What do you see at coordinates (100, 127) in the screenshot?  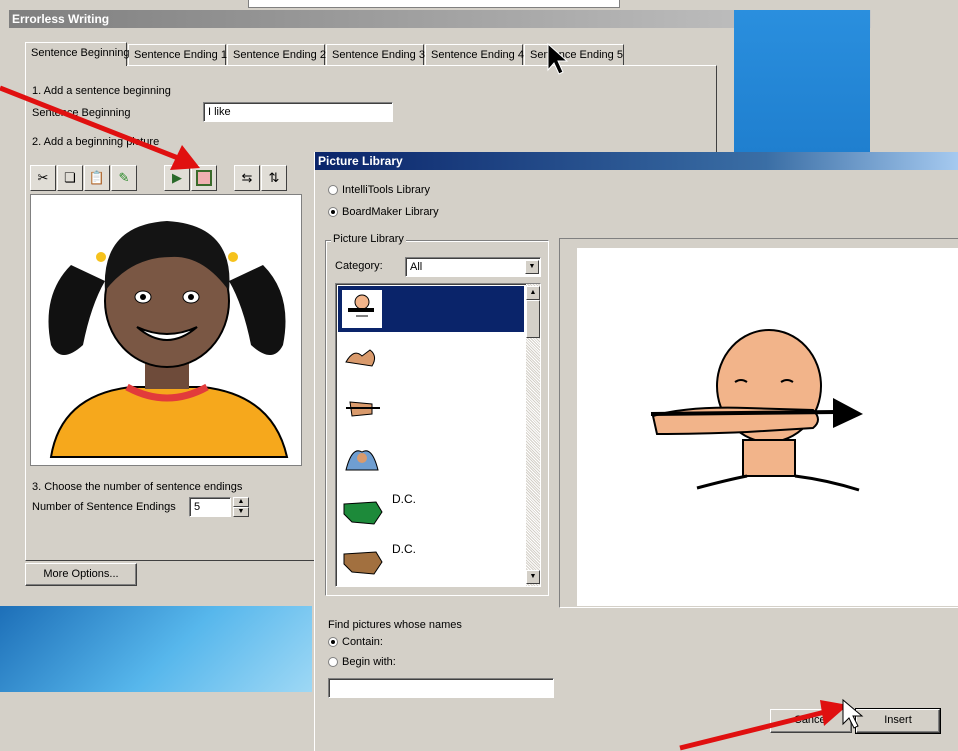 I see `arrow-to-library-icon` at bounding box center [100, 127].